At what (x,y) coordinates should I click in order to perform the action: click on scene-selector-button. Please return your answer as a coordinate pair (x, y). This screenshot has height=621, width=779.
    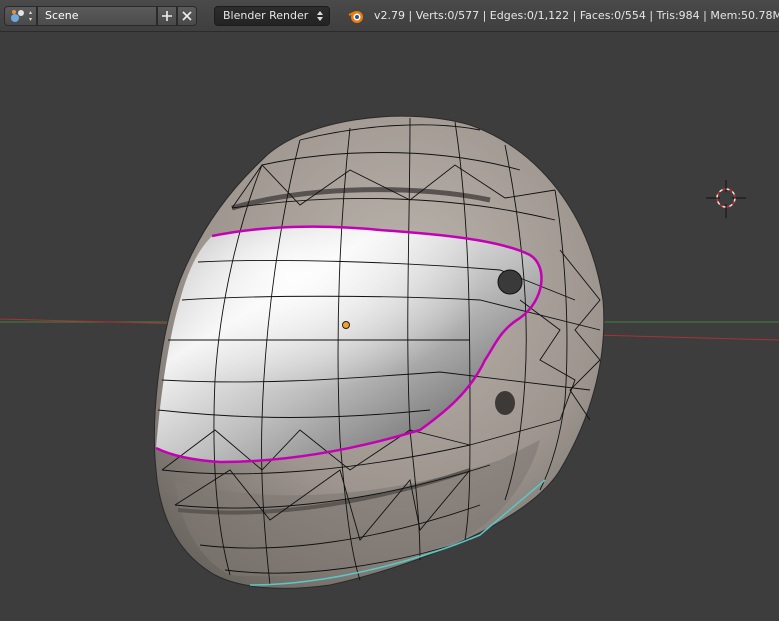
    Looking at the image, I should click on (20, 16).